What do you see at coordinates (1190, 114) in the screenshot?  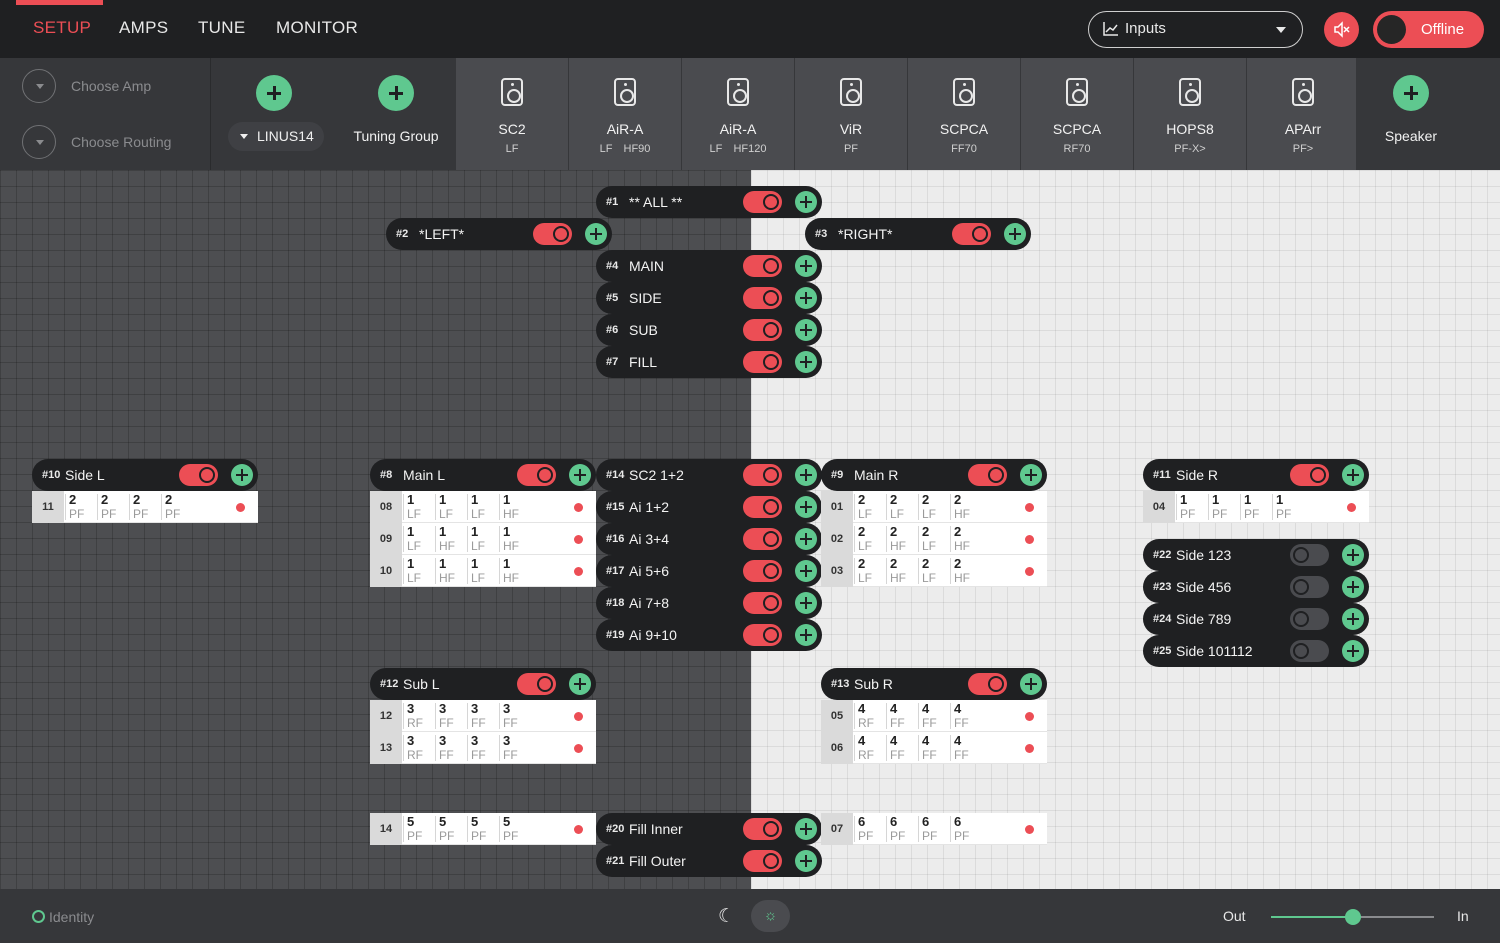 I see `device-card: HOPS8 PF-X>` at bounding box center [1190, 114].